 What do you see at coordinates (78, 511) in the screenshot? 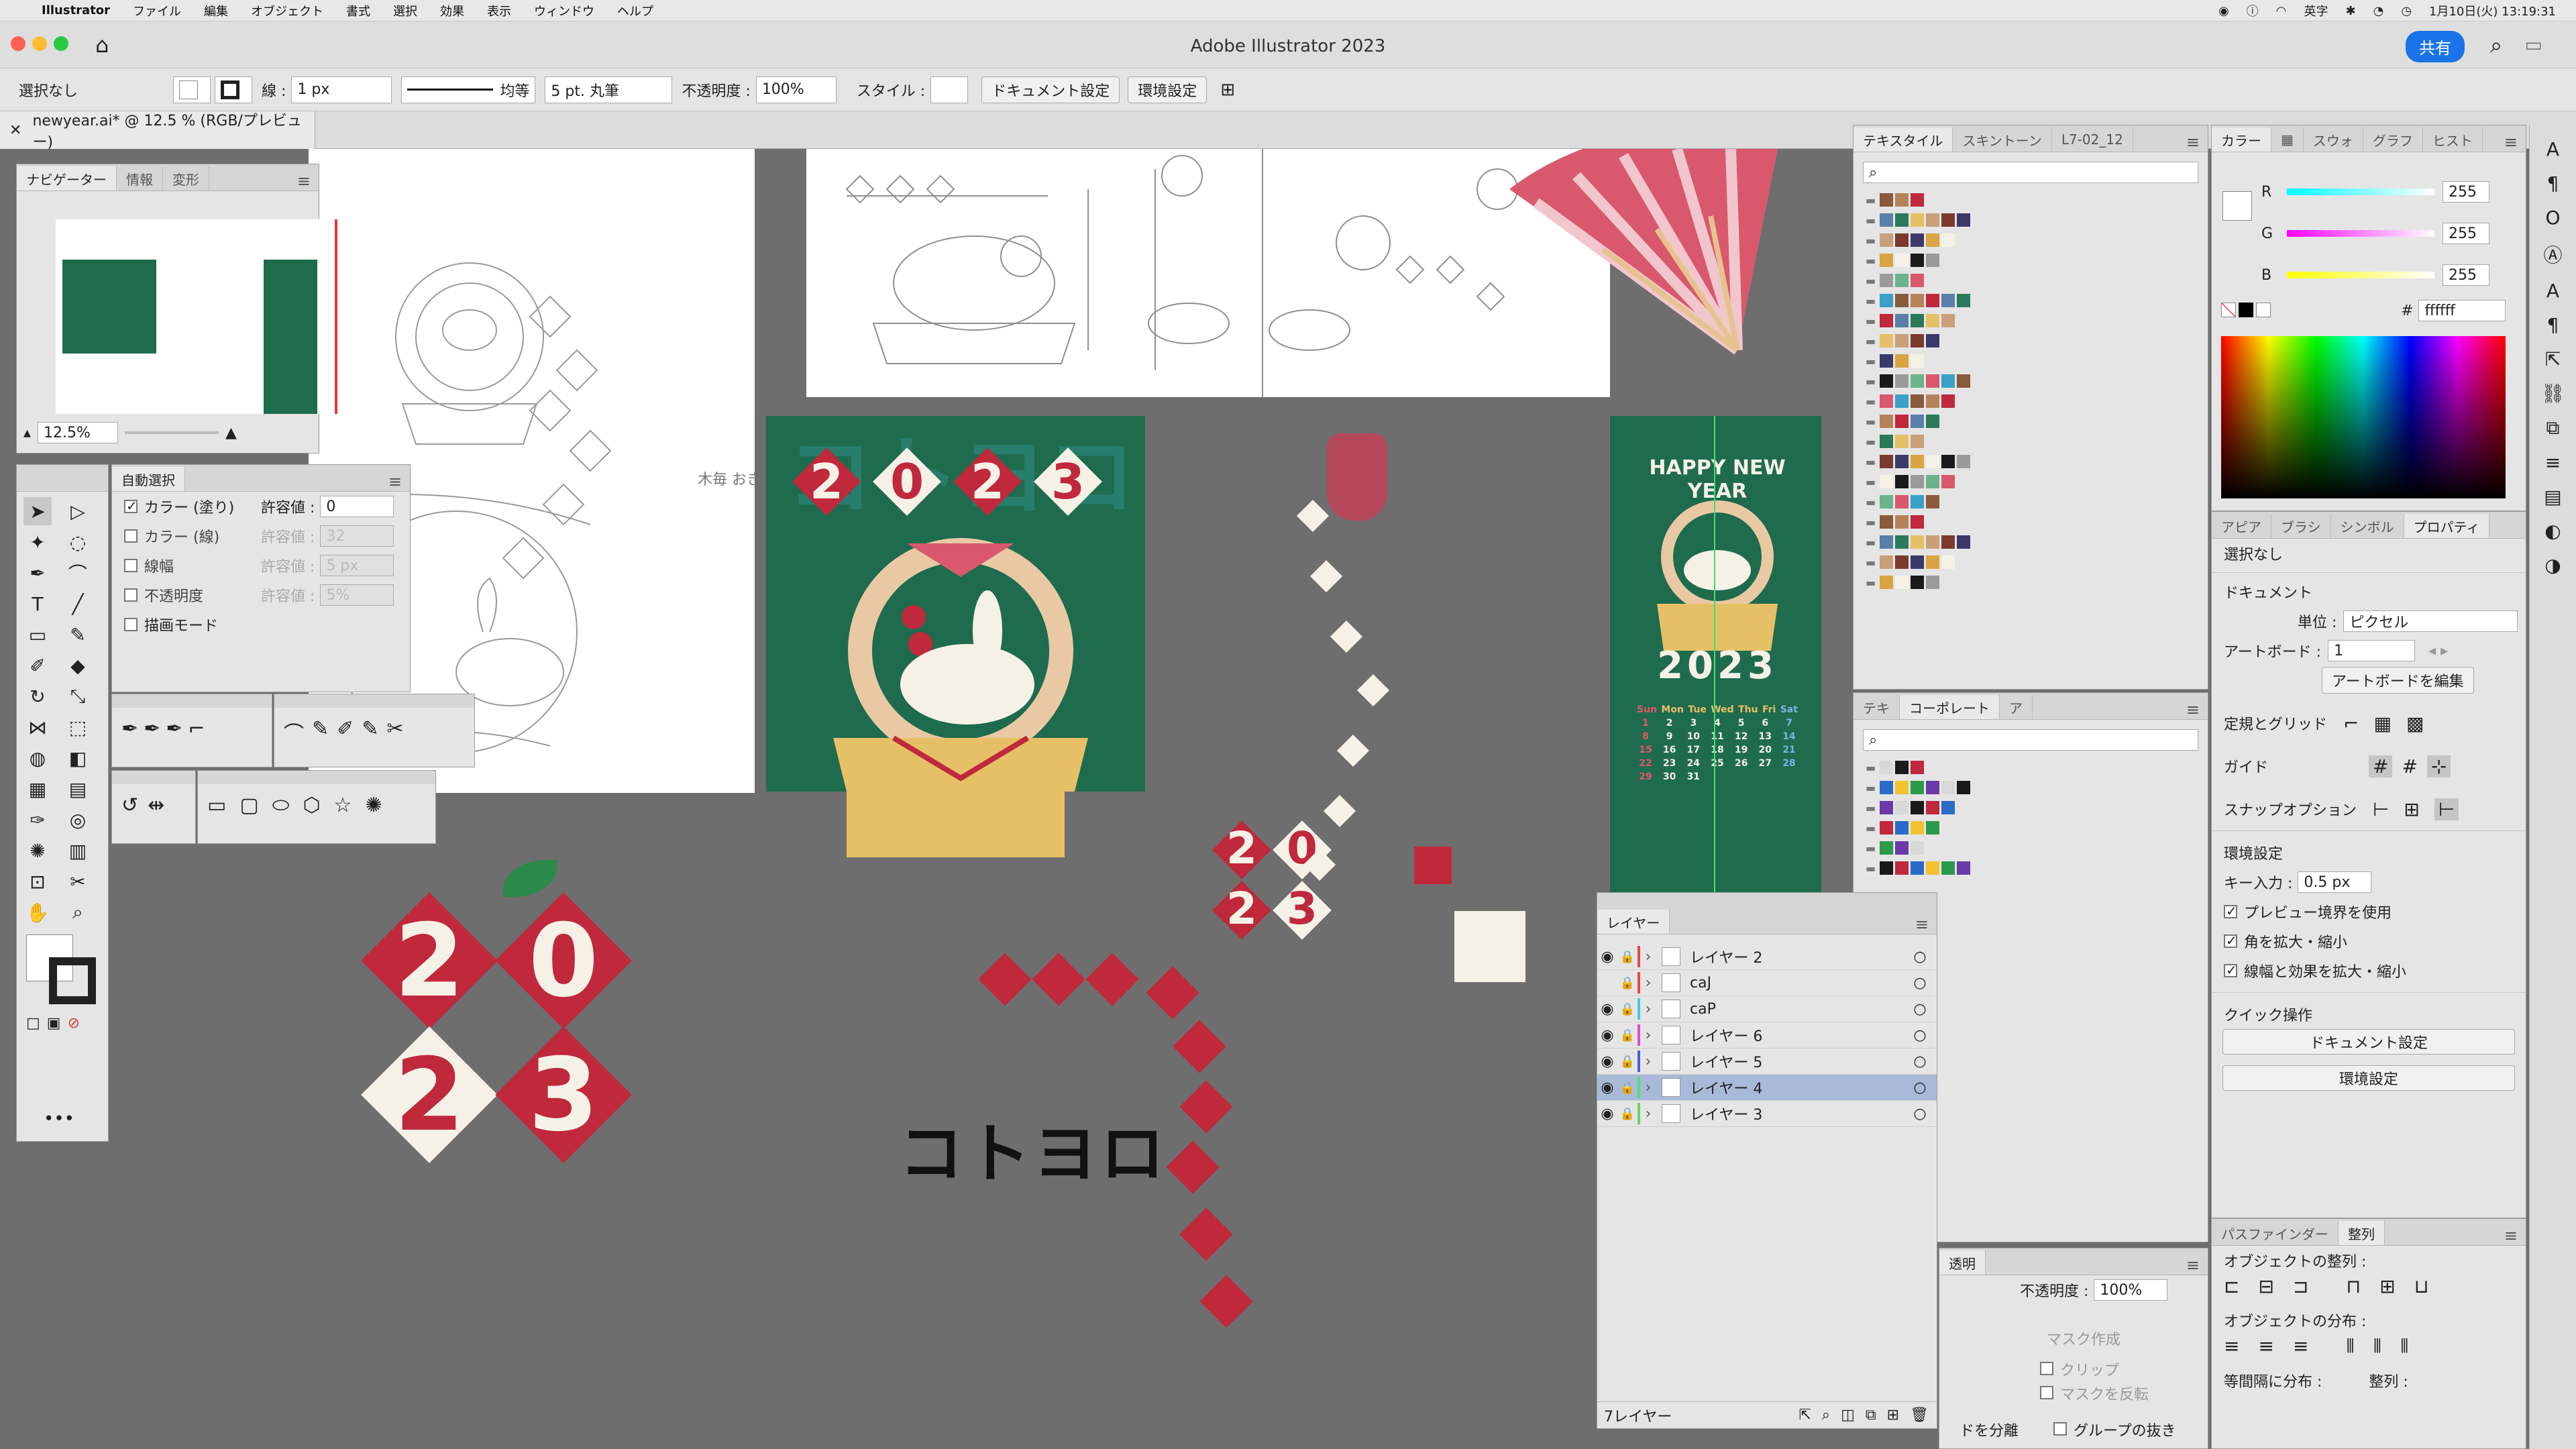
I see `direct-selection-tool-icon: ▷` at bounding box center [78, 511].